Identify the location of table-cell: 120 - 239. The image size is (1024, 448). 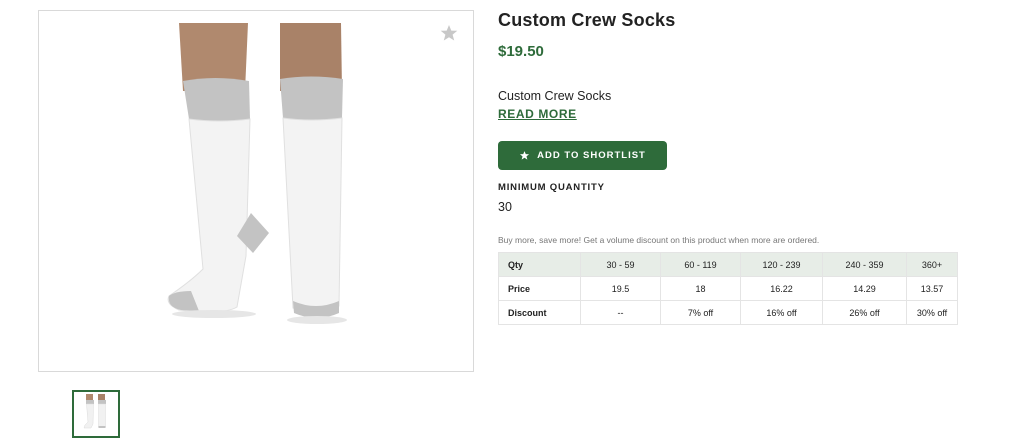
(781, 264).